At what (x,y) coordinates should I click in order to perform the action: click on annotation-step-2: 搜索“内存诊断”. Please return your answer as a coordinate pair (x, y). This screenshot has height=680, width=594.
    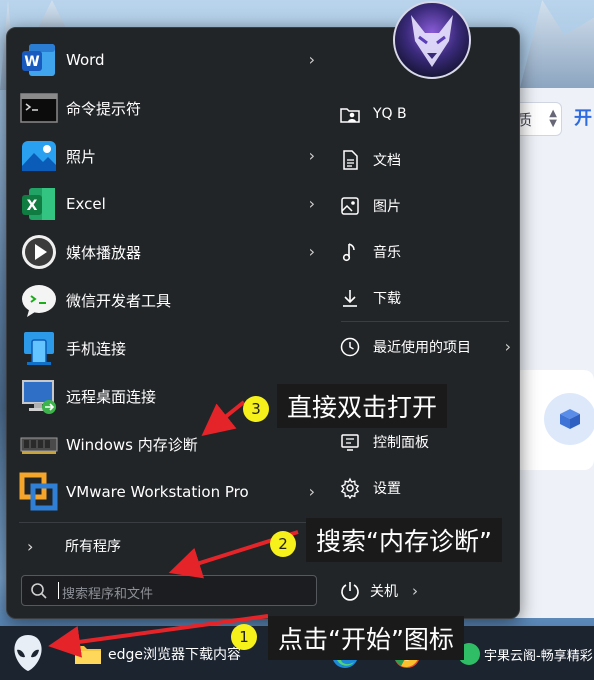
    Looking at the image, I should click on (404, 540).